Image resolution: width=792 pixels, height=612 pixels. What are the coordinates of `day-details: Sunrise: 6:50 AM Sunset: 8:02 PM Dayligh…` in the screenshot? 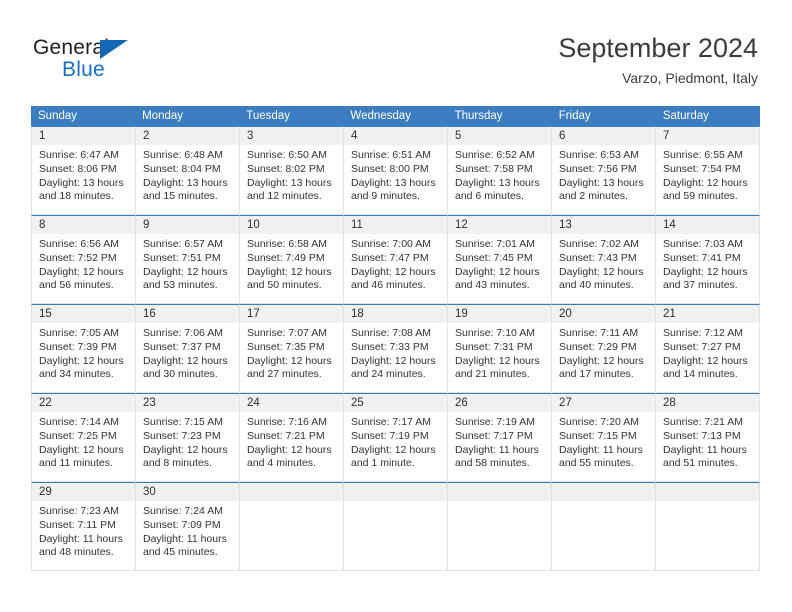 It's located at (291, 174).